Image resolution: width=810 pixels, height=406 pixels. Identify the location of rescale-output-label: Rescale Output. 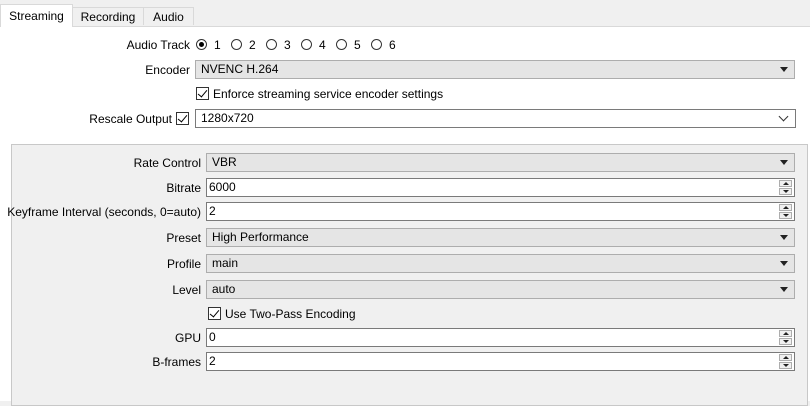
(130, 119).